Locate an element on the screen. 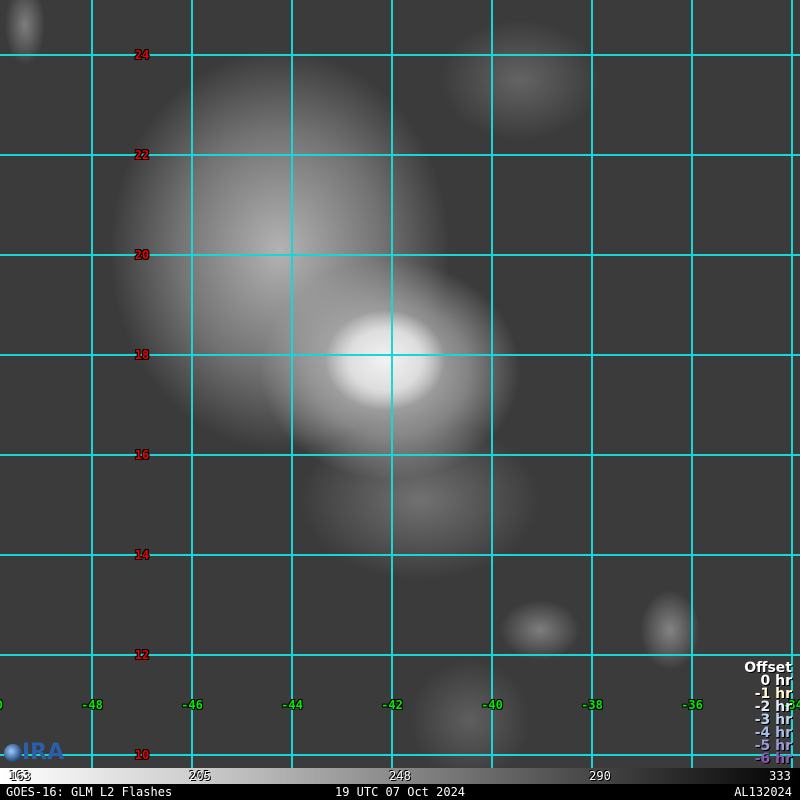 The image size is (800, 800). colorbar-tick: 163 is located at coordinates (20, 776).